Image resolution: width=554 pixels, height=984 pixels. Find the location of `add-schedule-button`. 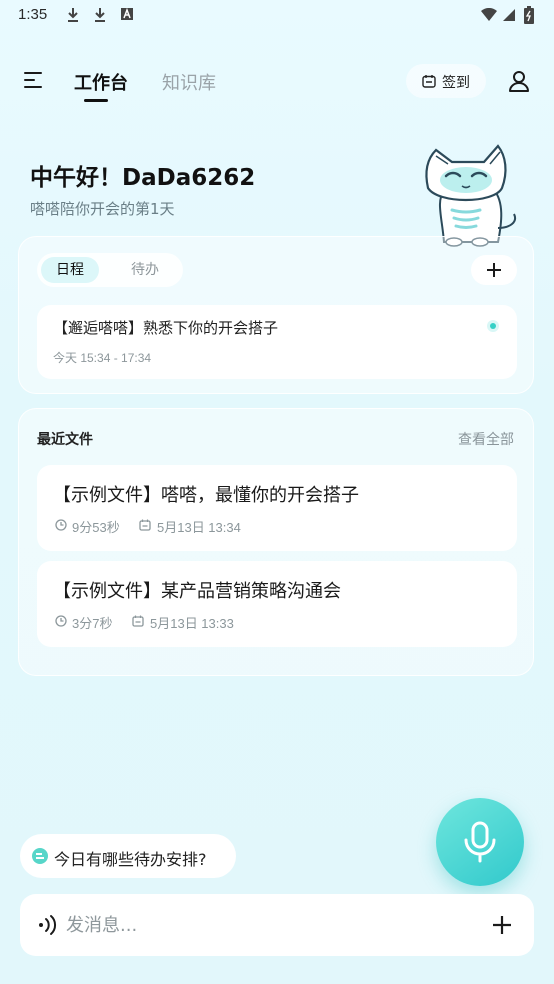

add-schedule-button is located at coordinates (494, 270).